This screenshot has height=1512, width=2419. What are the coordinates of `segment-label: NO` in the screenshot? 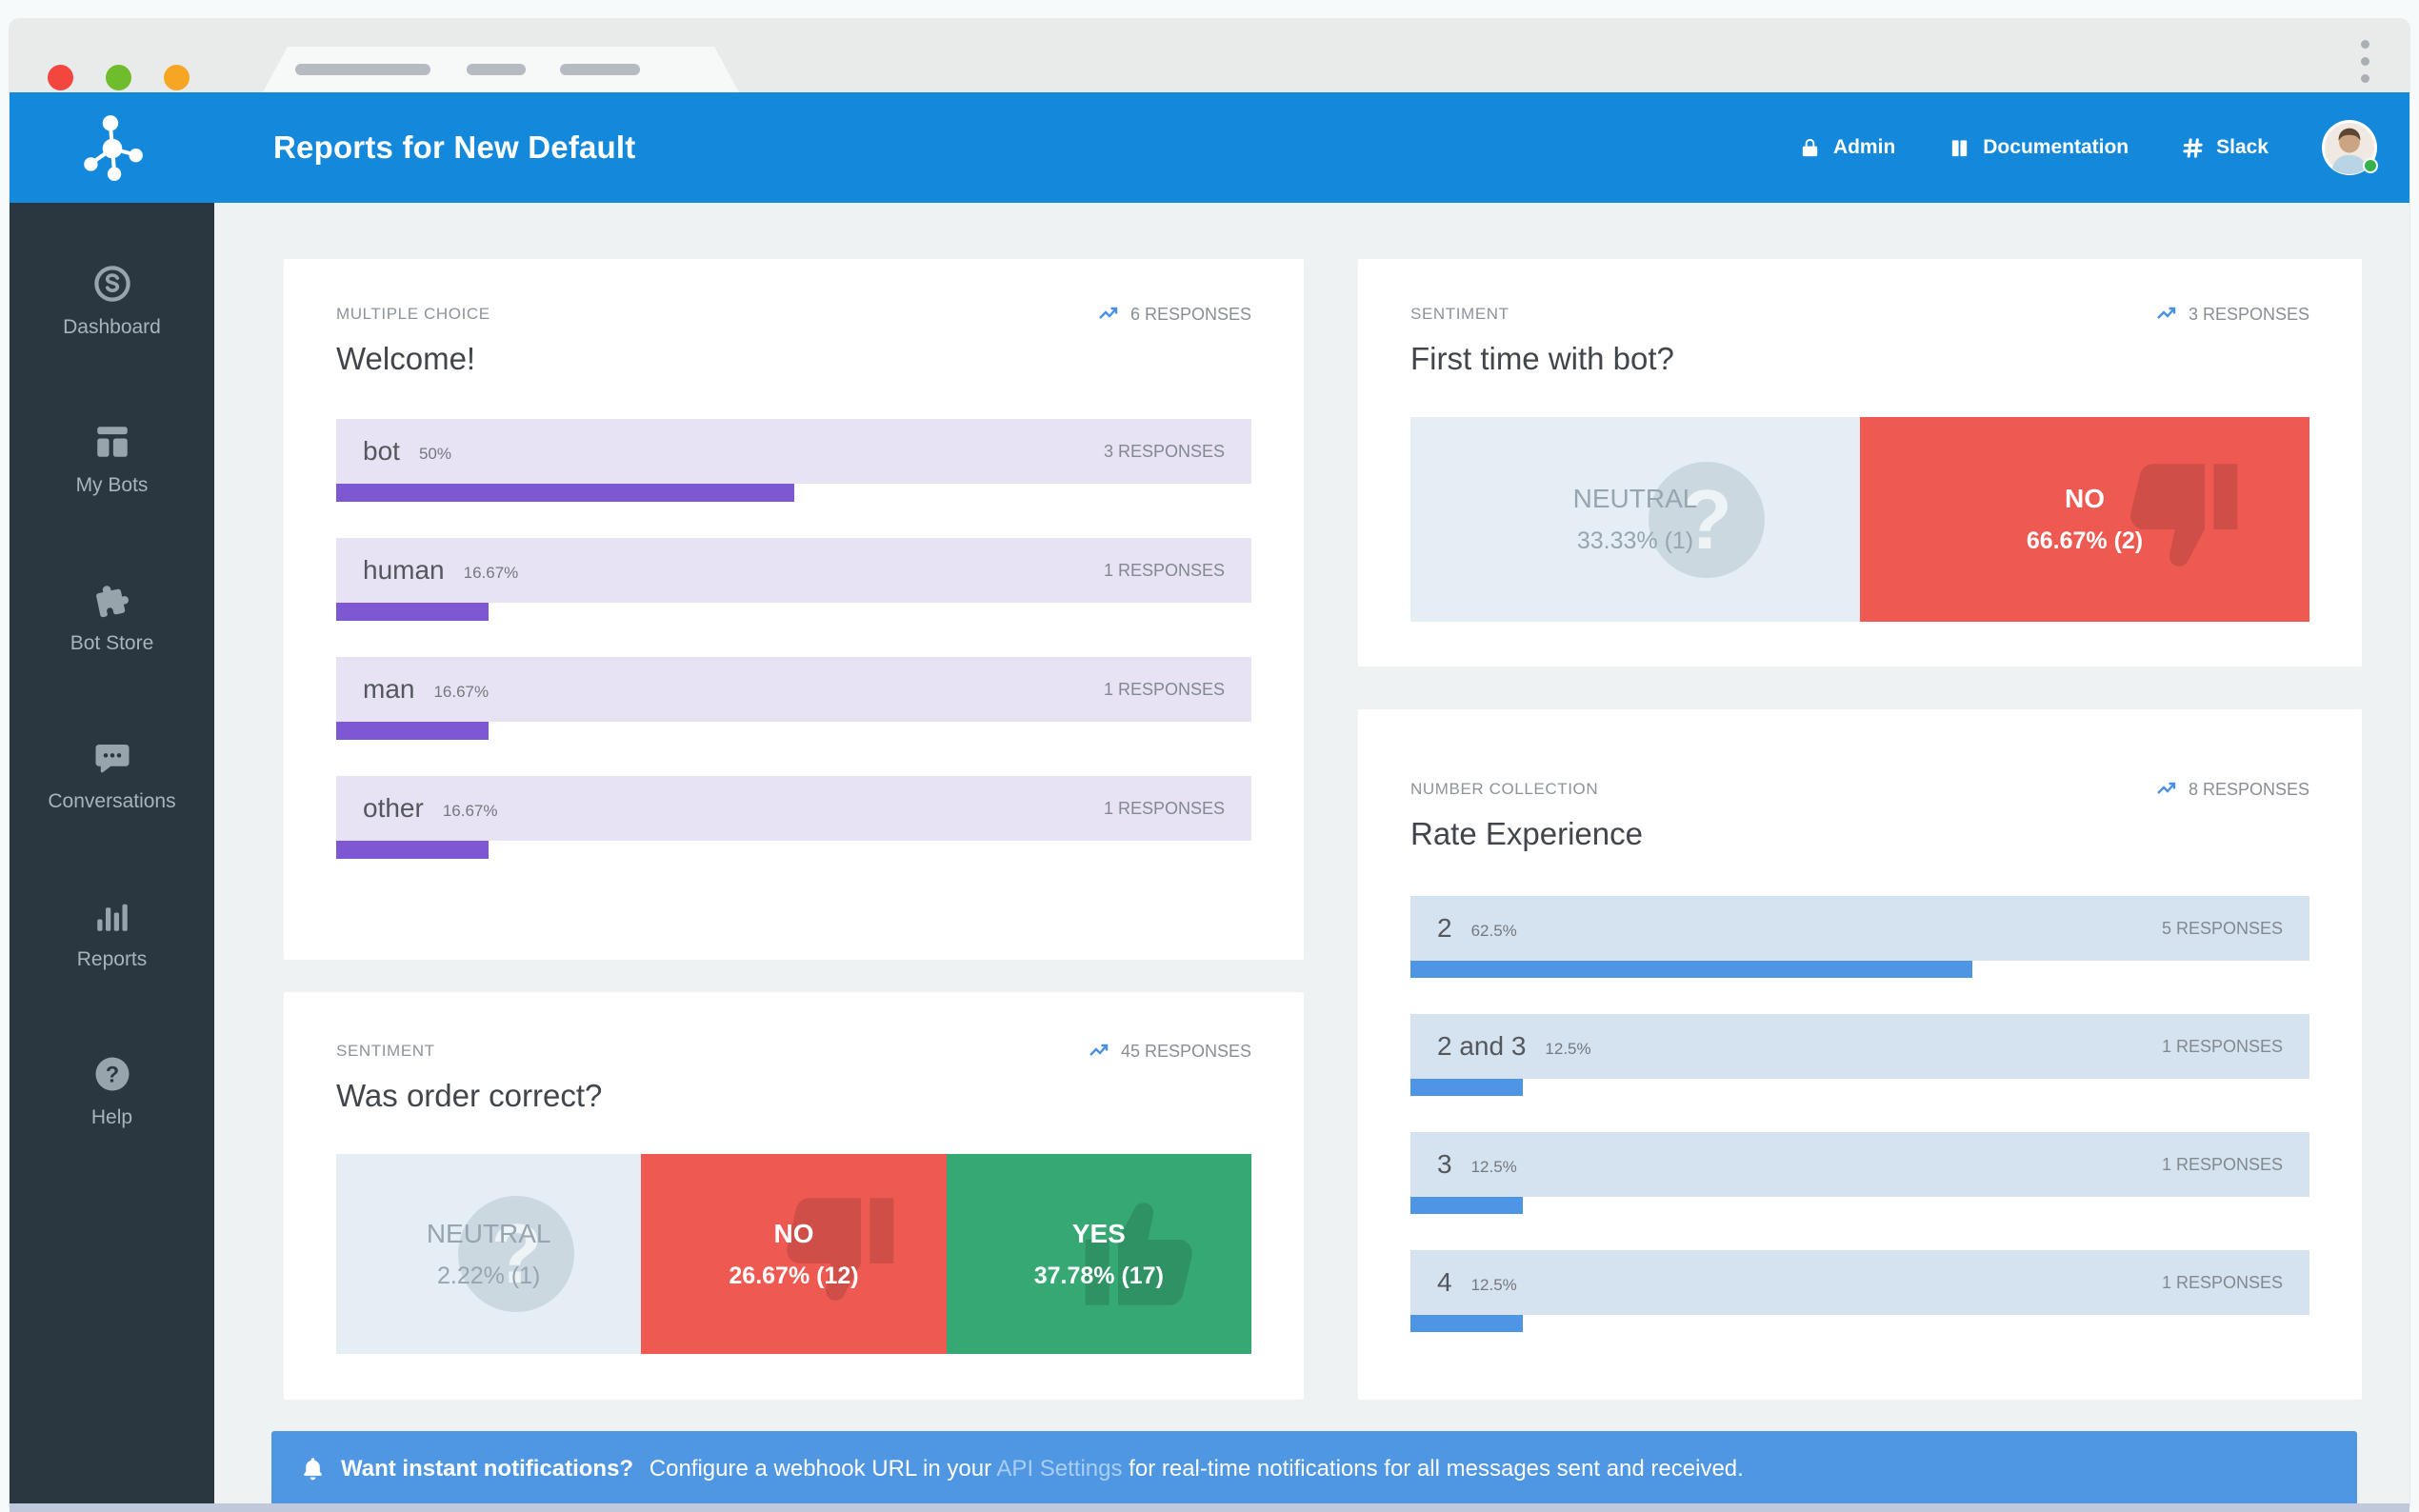 It's located at (793, 1233).